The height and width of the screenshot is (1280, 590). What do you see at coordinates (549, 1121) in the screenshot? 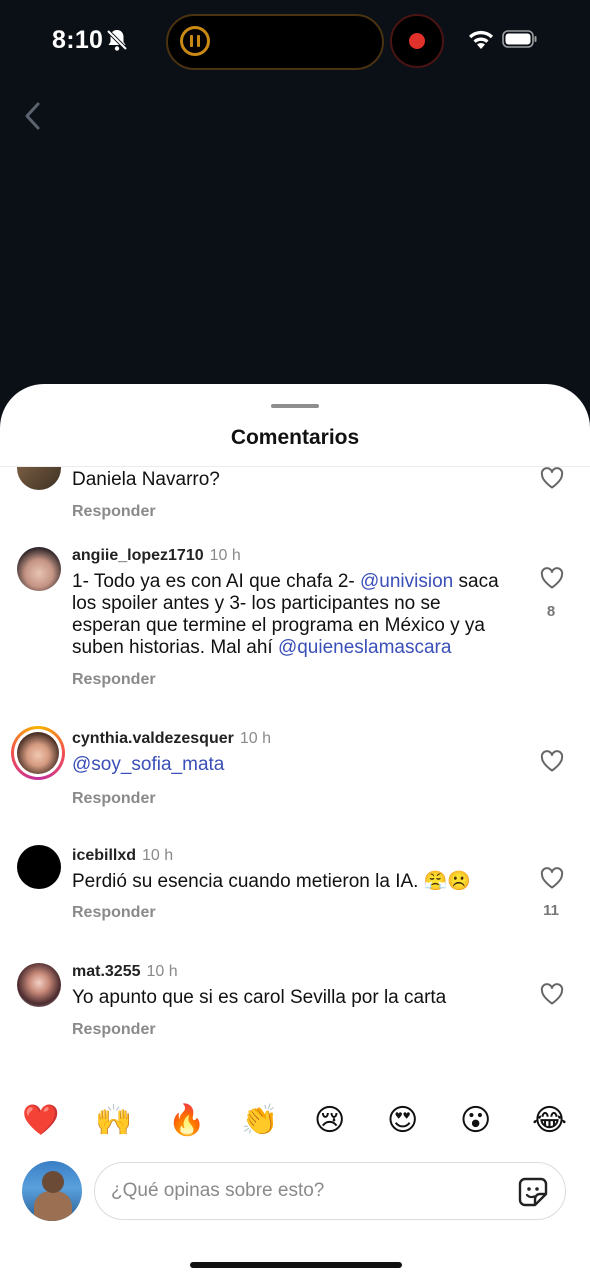
I see `reaction-laugh-button: 😂` at bounding box center [549, 1121].